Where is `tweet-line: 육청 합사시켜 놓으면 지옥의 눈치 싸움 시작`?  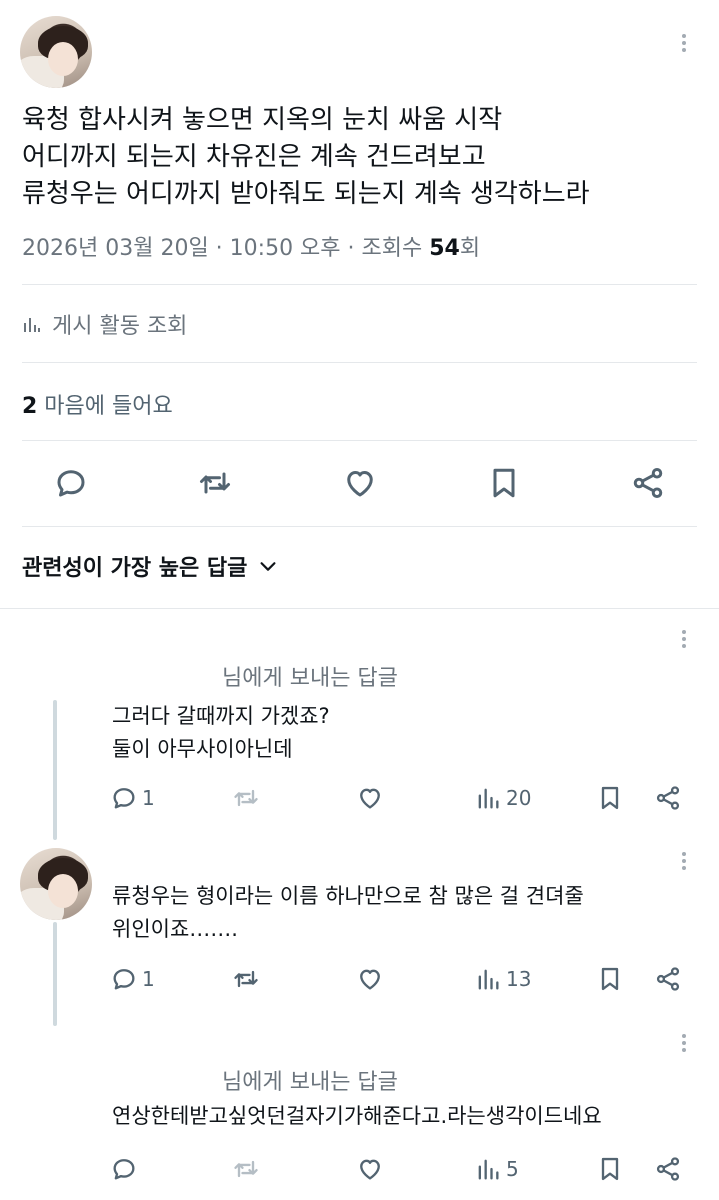 tweet-line: 육청 합사시켜 놓으면 지옥의 눈치 싸움 시작 is located at coordinates (262, 120).